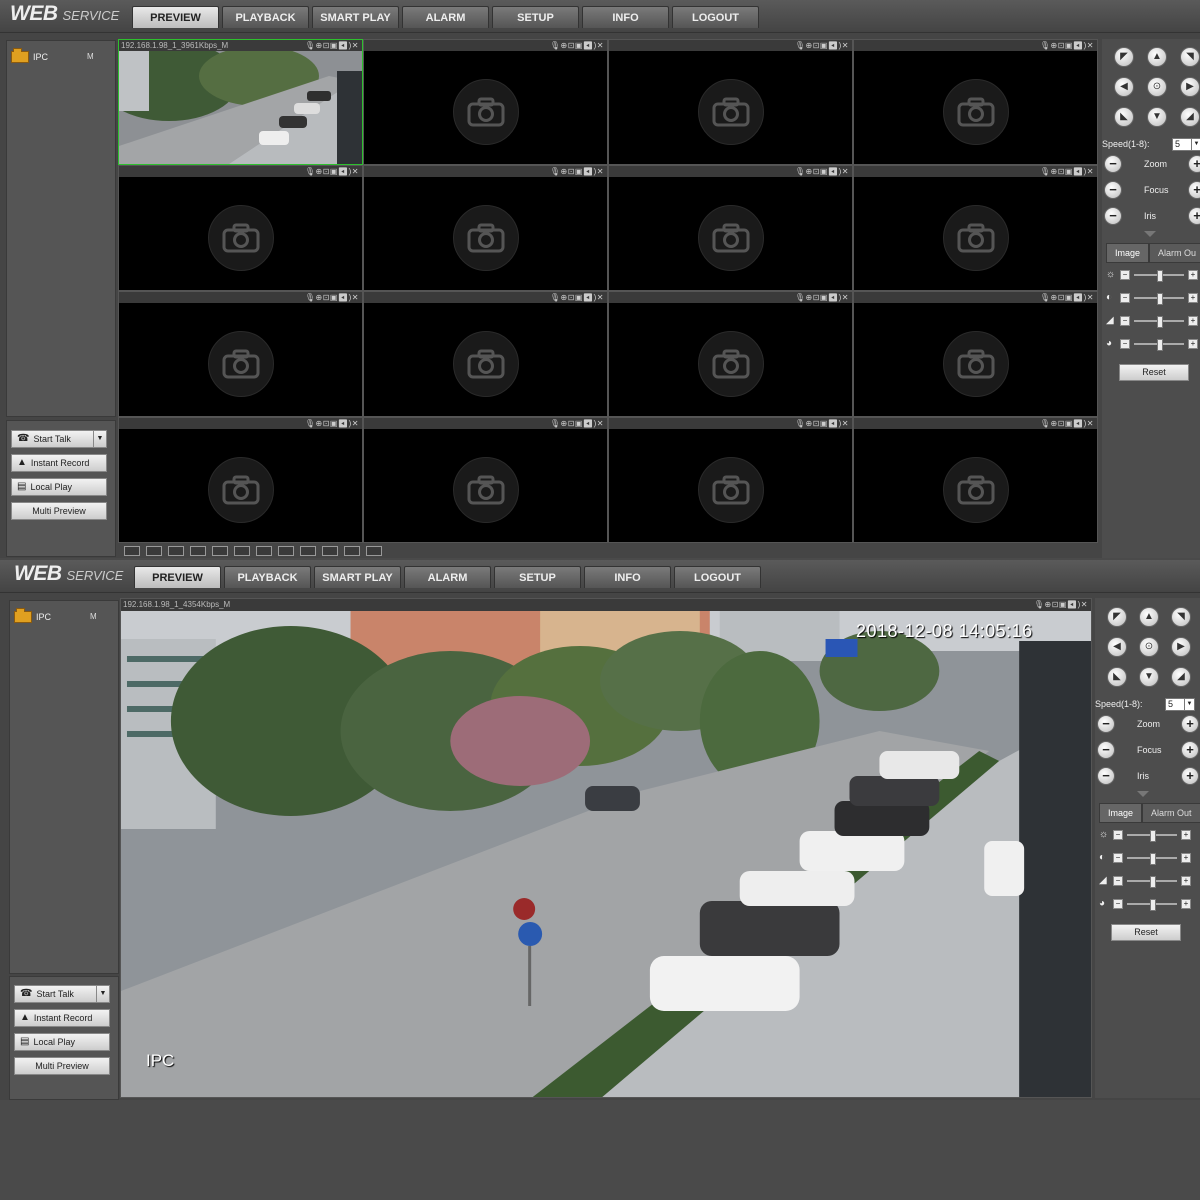 The width and height of the screenshot is (1200, 1200). What do you see at coordinates (1113, 190) in the screenshot?
I see `focus-minus-button: −` at bounding box center [1113, 190].